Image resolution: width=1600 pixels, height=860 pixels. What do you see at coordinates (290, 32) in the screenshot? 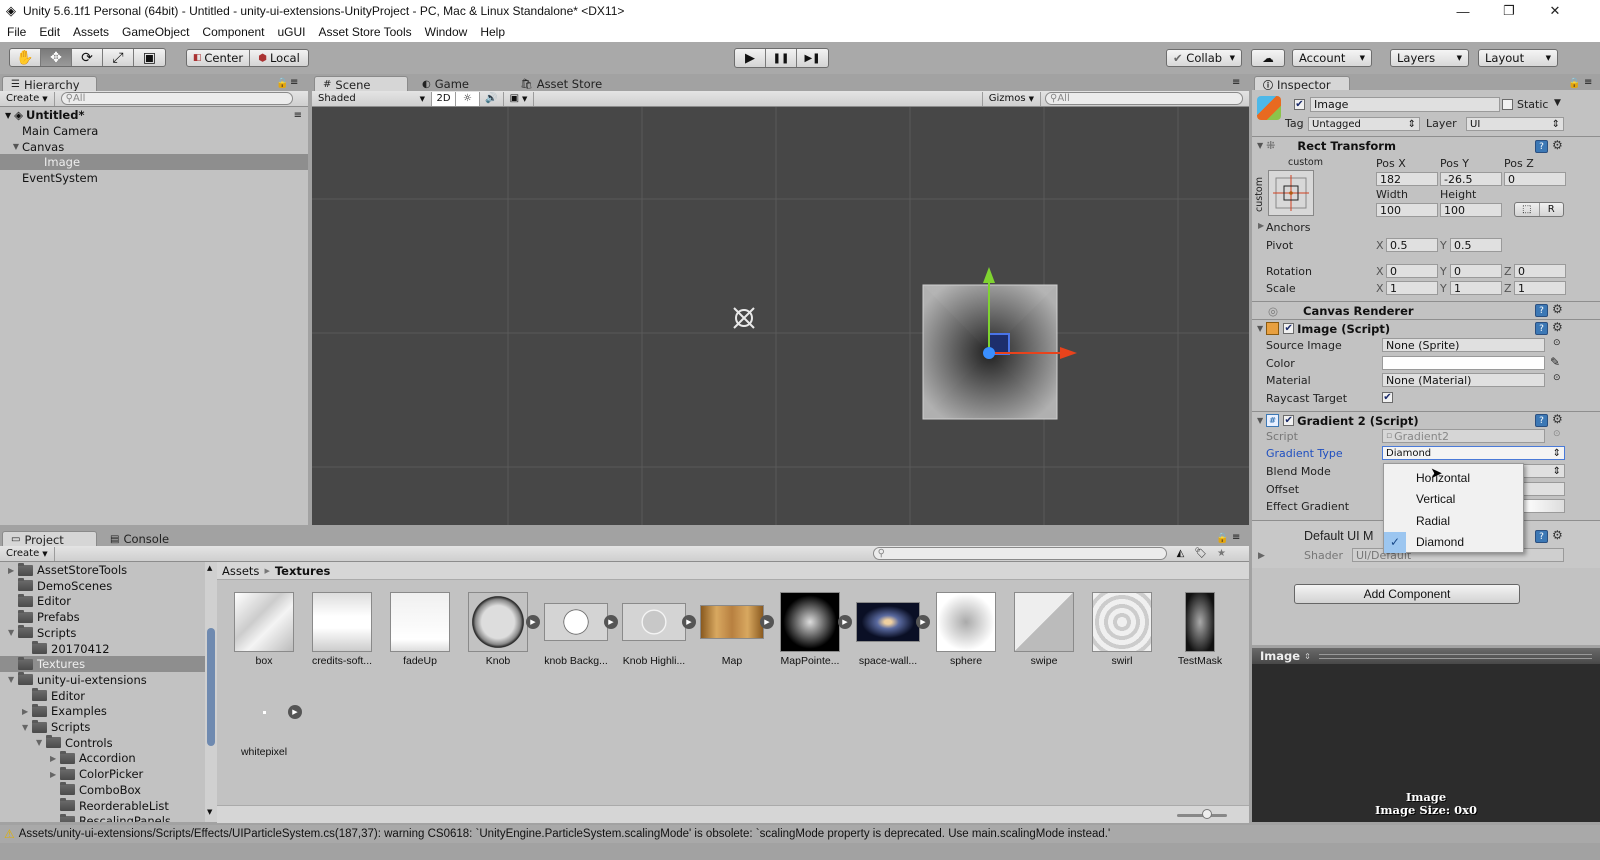
I see `menu-ugui: uGUI` at bounding box center [290, 32].